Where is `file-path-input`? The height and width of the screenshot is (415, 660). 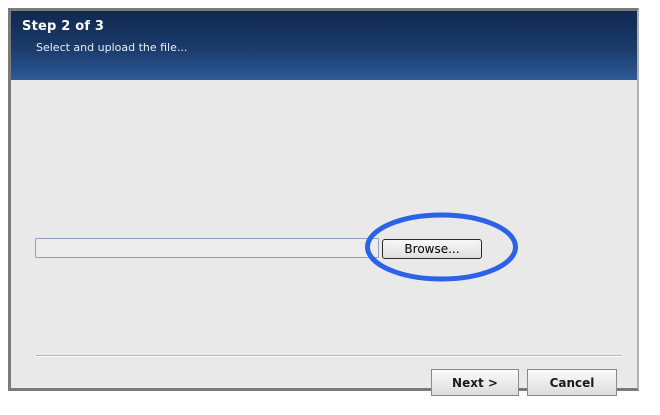
file-path-input is located at coordinates (207, 248).